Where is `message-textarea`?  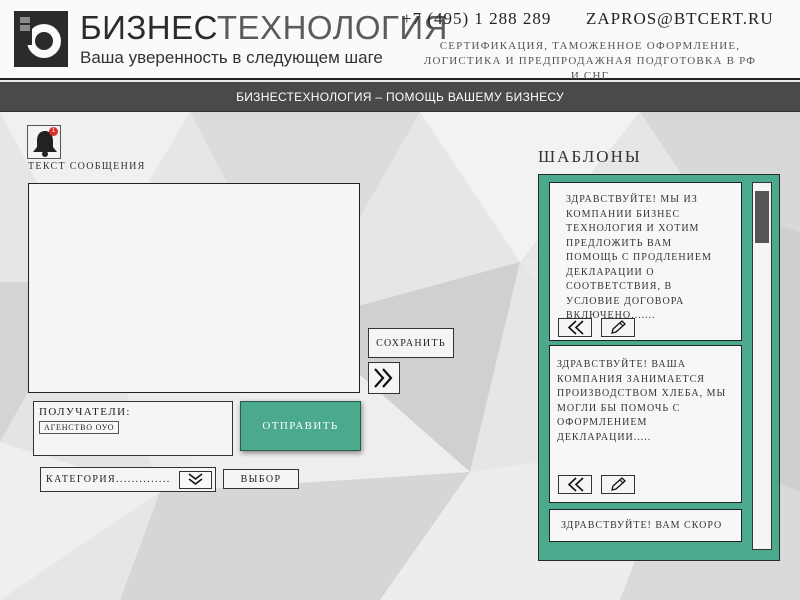 message-textarea is located at coordinates (194, 288).